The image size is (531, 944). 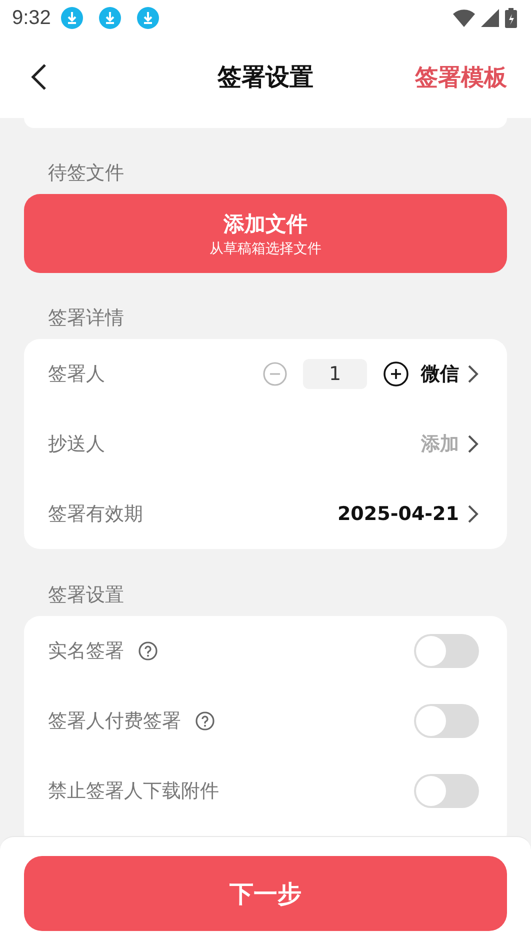 I want to click on signal-icon, so click(x=490, y=18).